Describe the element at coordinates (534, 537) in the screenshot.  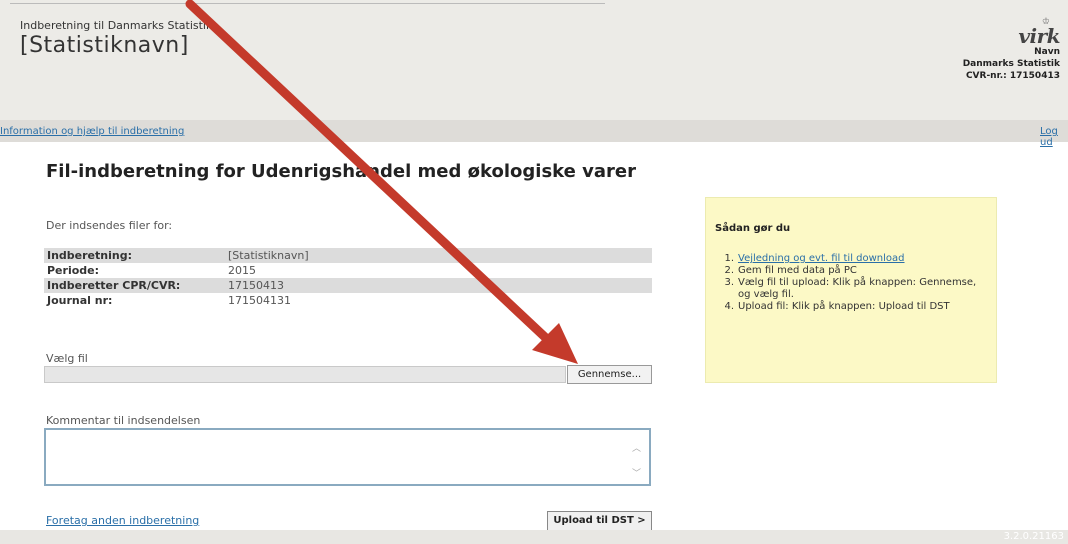
I see `footer-bar` at that location.